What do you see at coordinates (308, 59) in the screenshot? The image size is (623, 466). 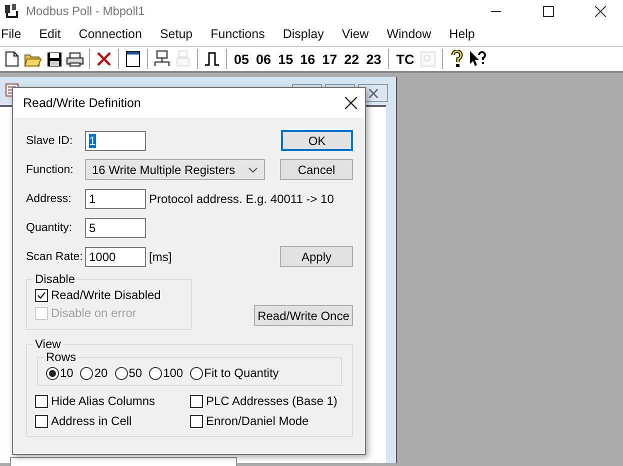 I see `toolbar-button: 16` at bounding box center [308, 59].